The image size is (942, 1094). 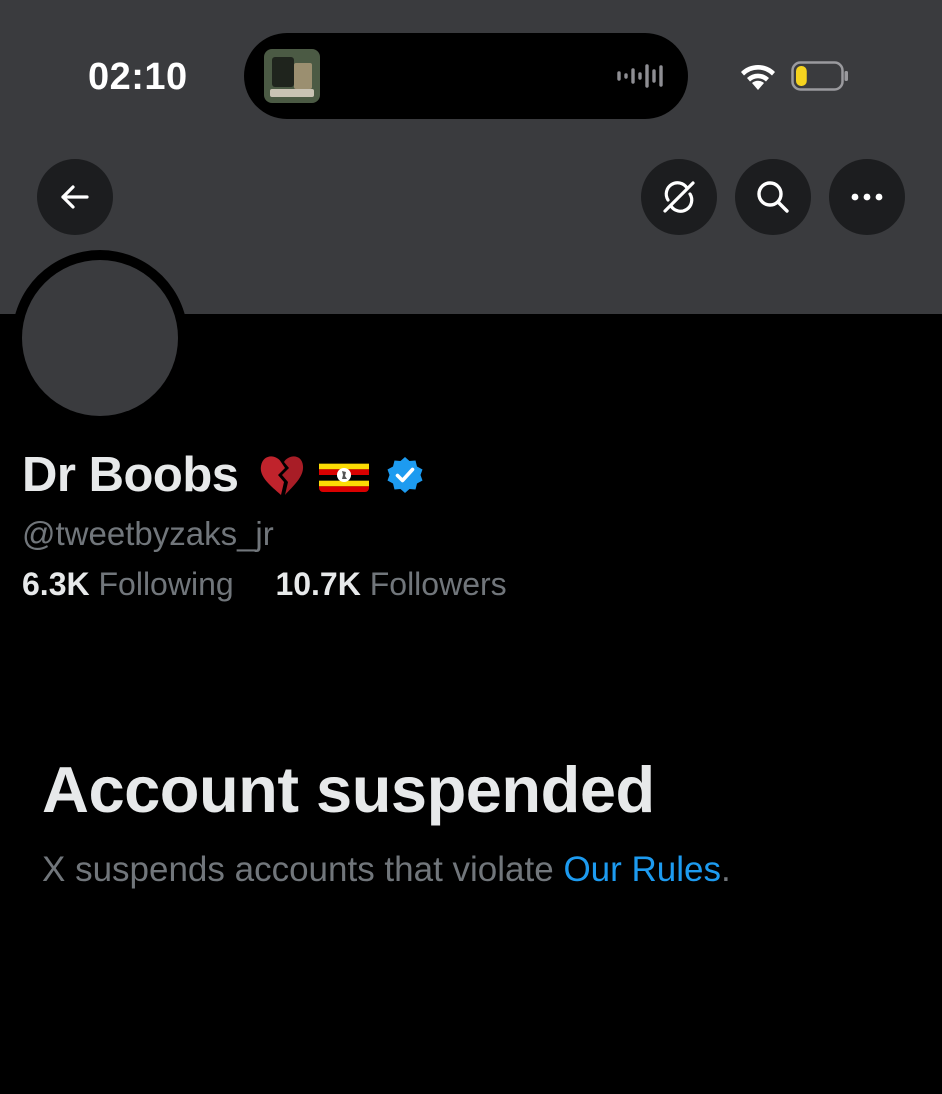 I want to click on verified-badge-icon, so click(x=405, y=475).